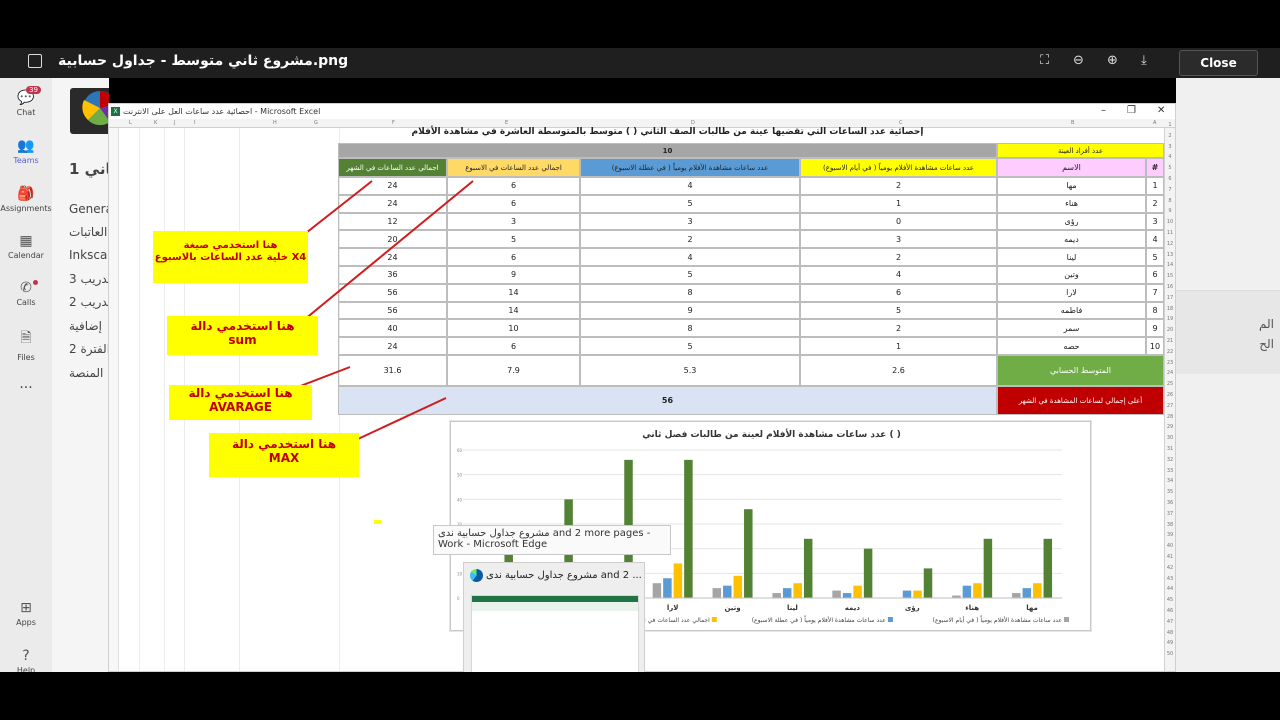  Describe the element at coordinates (89, 209) in the screenshot. I see `channel-item: General` at that location.